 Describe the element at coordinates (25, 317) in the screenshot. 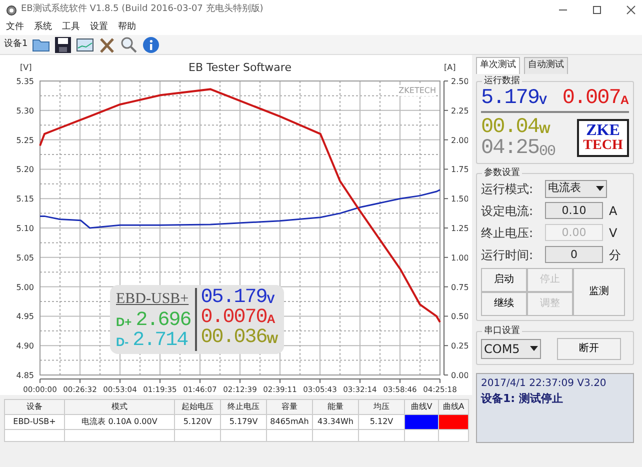

I see `y-tick-label: 4.95` at that location.